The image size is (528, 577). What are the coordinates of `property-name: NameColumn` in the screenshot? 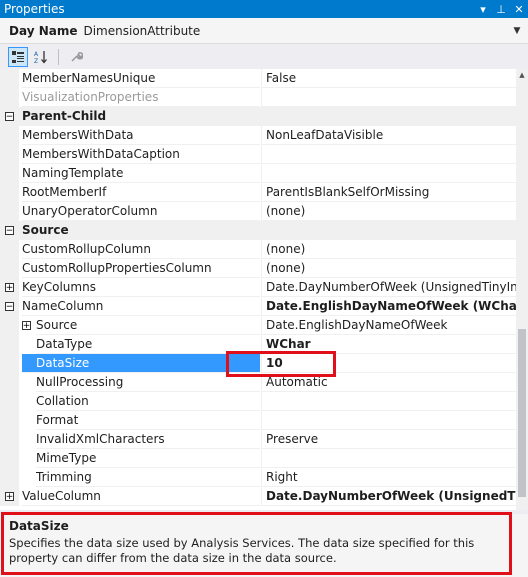 It's located at (141, 306).